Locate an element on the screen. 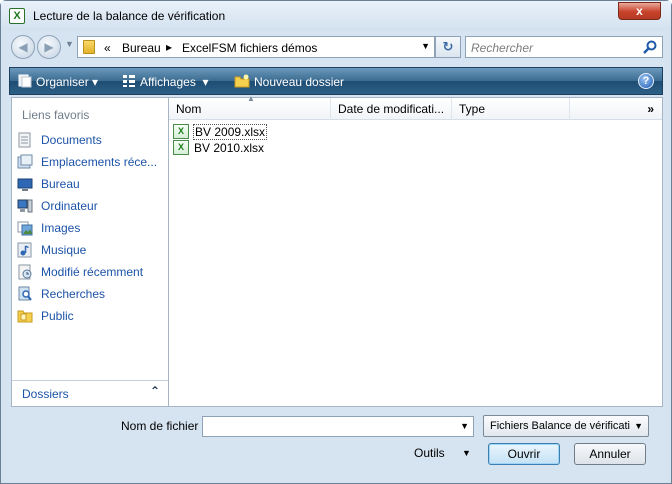  sidebar-item-label: Documents is located at coordinates (71, 140).